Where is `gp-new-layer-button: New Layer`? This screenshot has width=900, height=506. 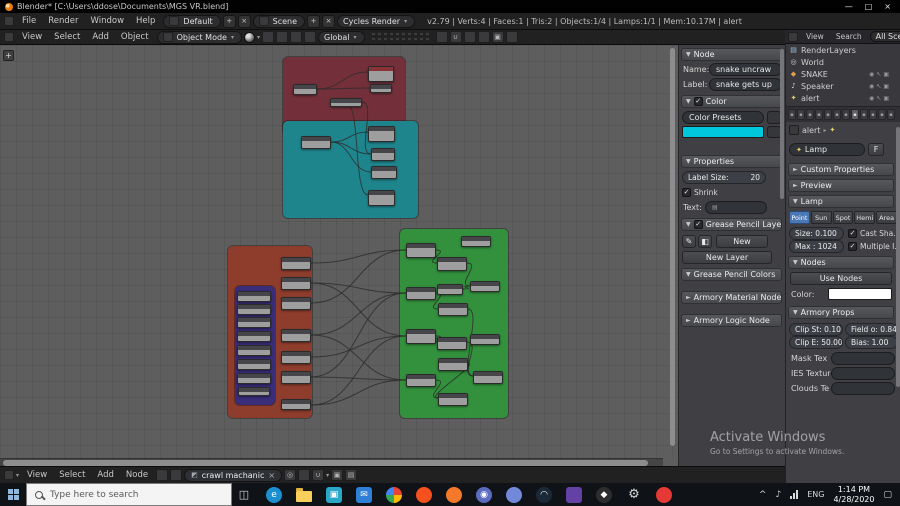 gp-new-layer-button: New Layer is located at coordinates (727, 257).